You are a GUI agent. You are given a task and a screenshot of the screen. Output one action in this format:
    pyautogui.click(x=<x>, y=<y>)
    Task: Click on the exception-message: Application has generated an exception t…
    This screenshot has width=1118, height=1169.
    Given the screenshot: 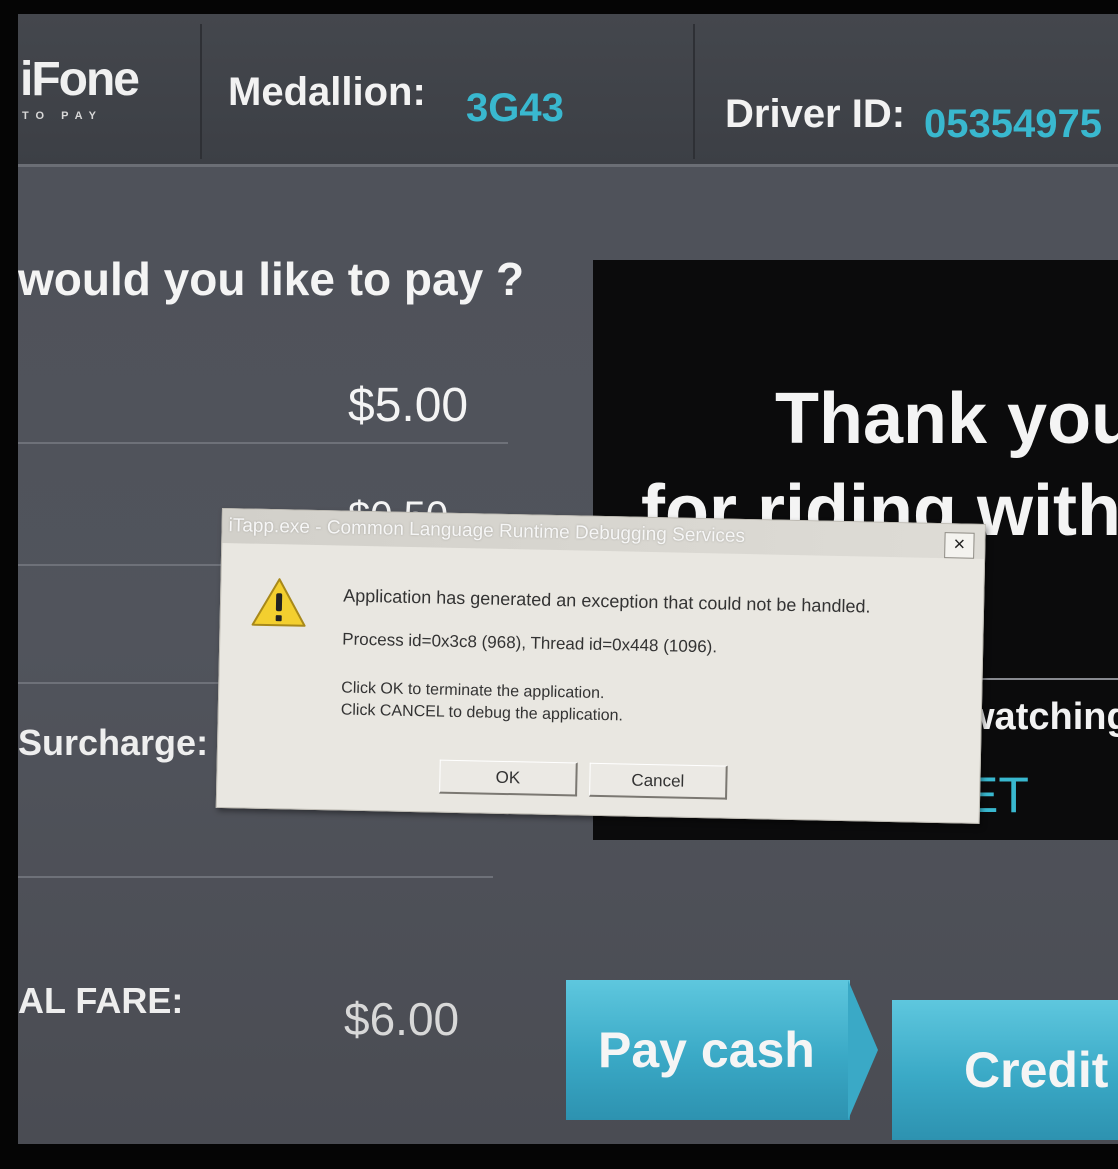 What is the action you would take?
    pyautogui.click(x=606, y=601)
    